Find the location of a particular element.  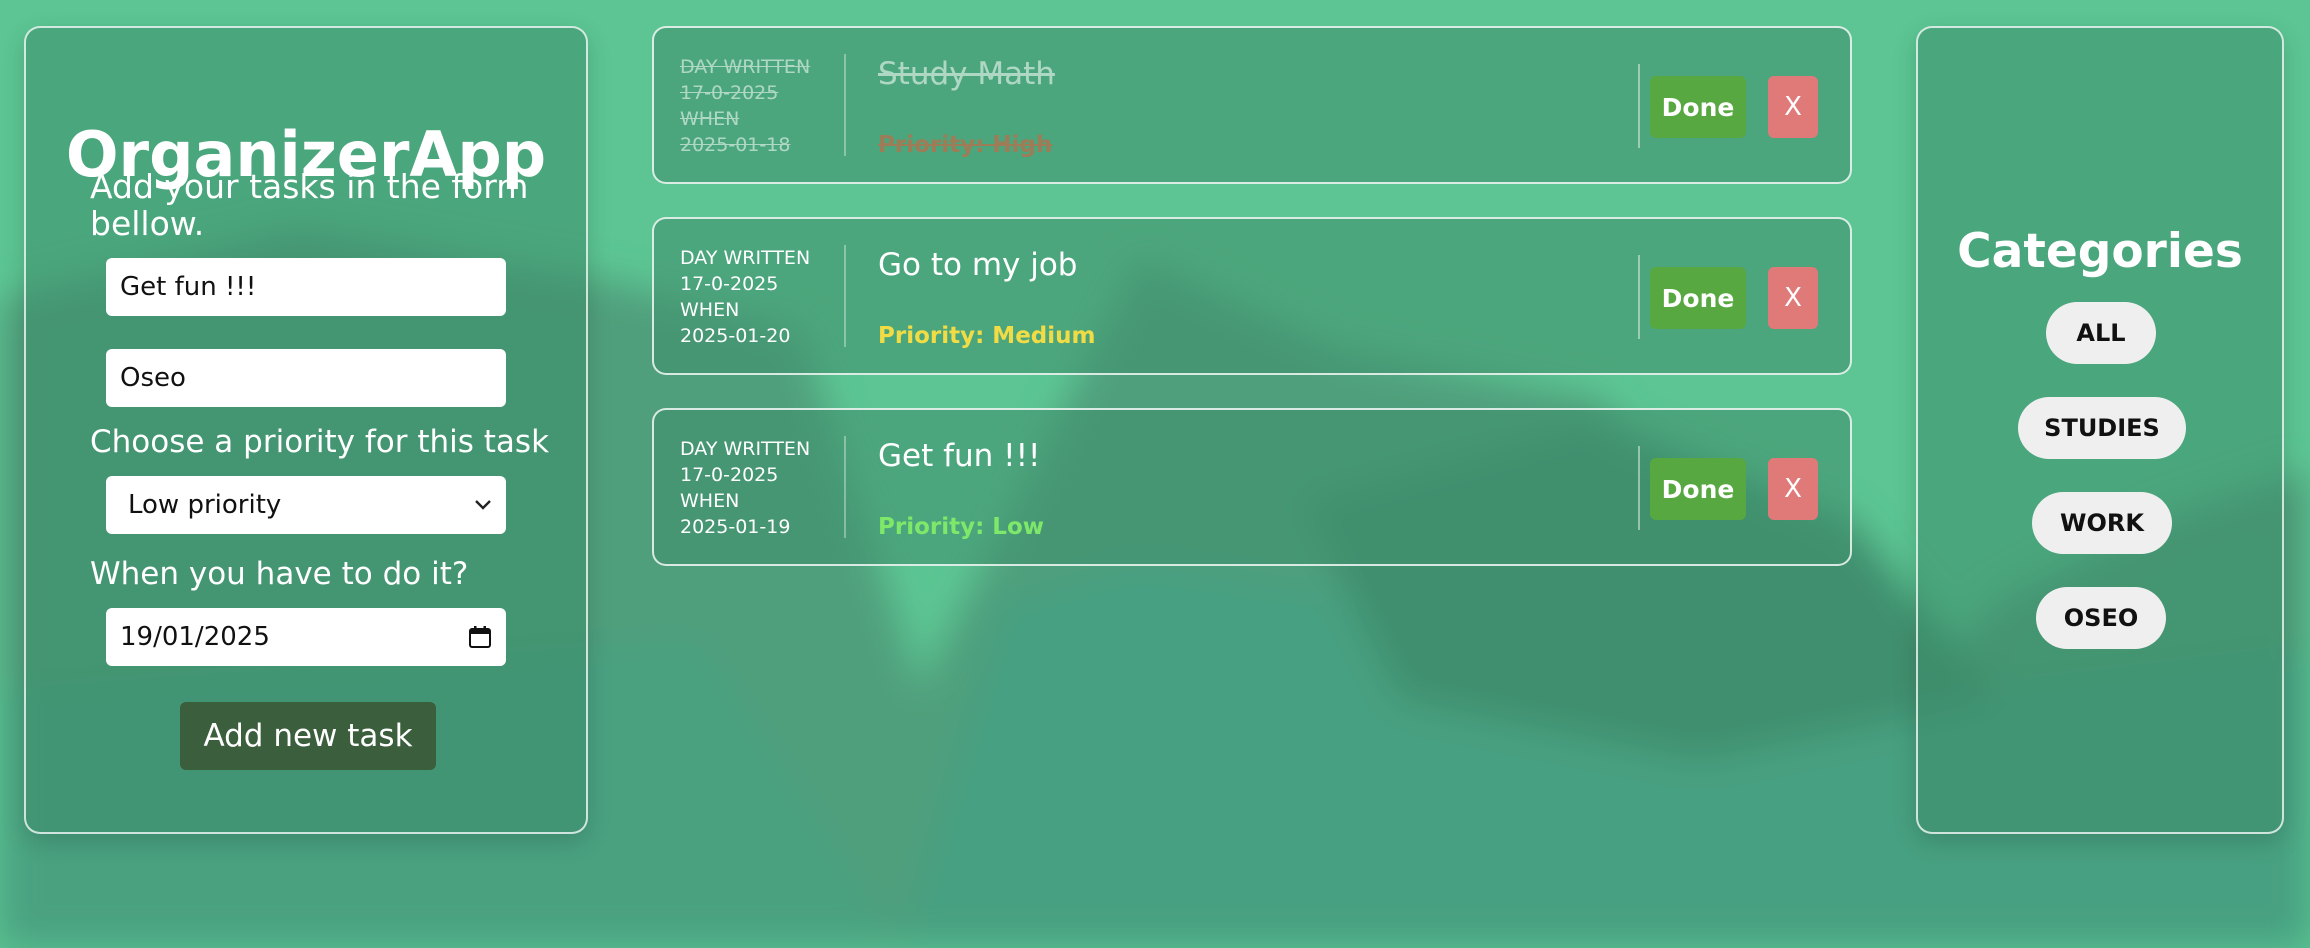

date-label: When you have to do it? is located at coordinates (279, 574).